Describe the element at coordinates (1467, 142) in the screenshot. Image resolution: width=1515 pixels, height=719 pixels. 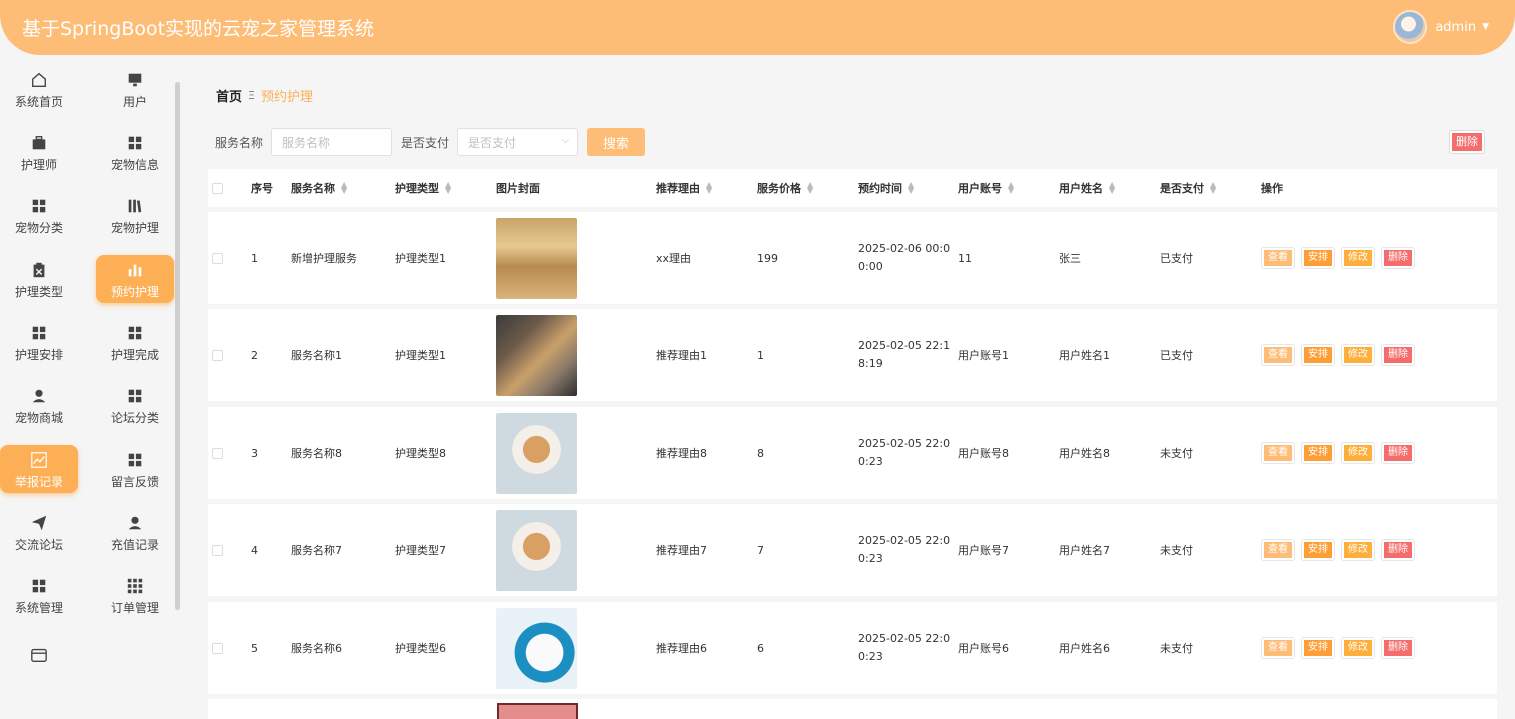
I see `batch-delete-button: 删除` at that location.